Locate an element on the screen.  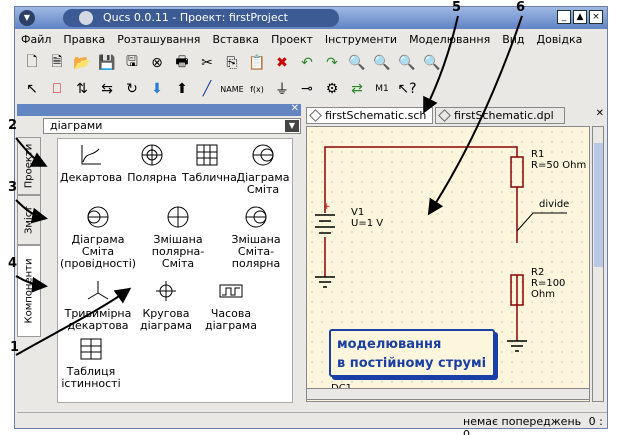
horizontal-scrollbar is located at coordinates (448, 394).